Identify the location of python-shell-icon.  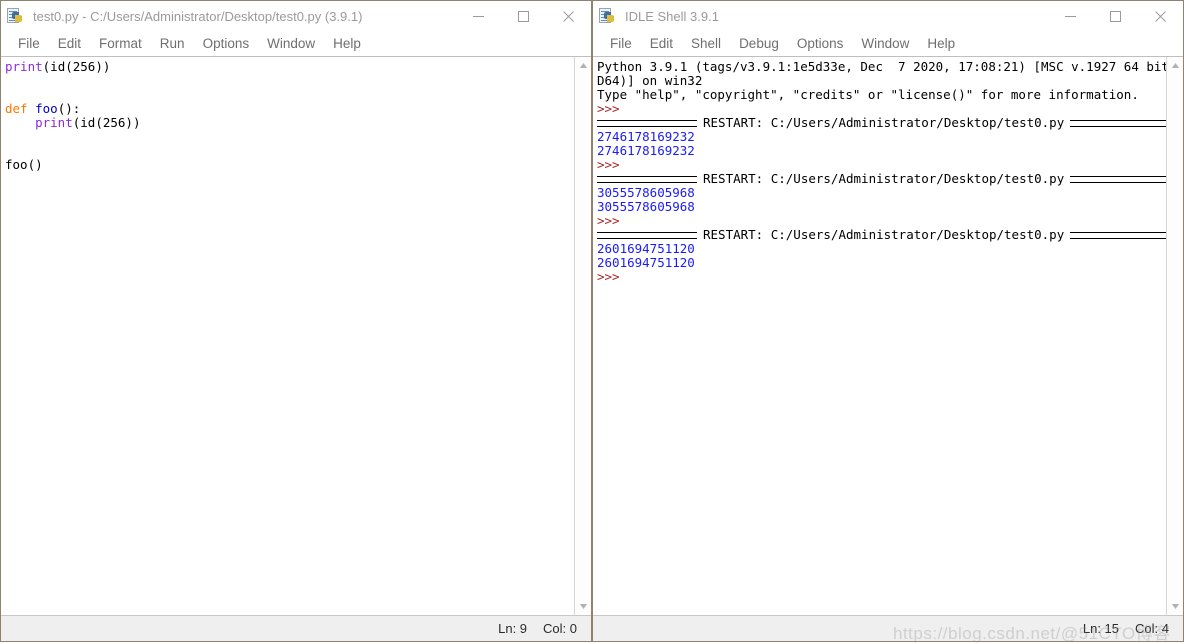
(608, 16).